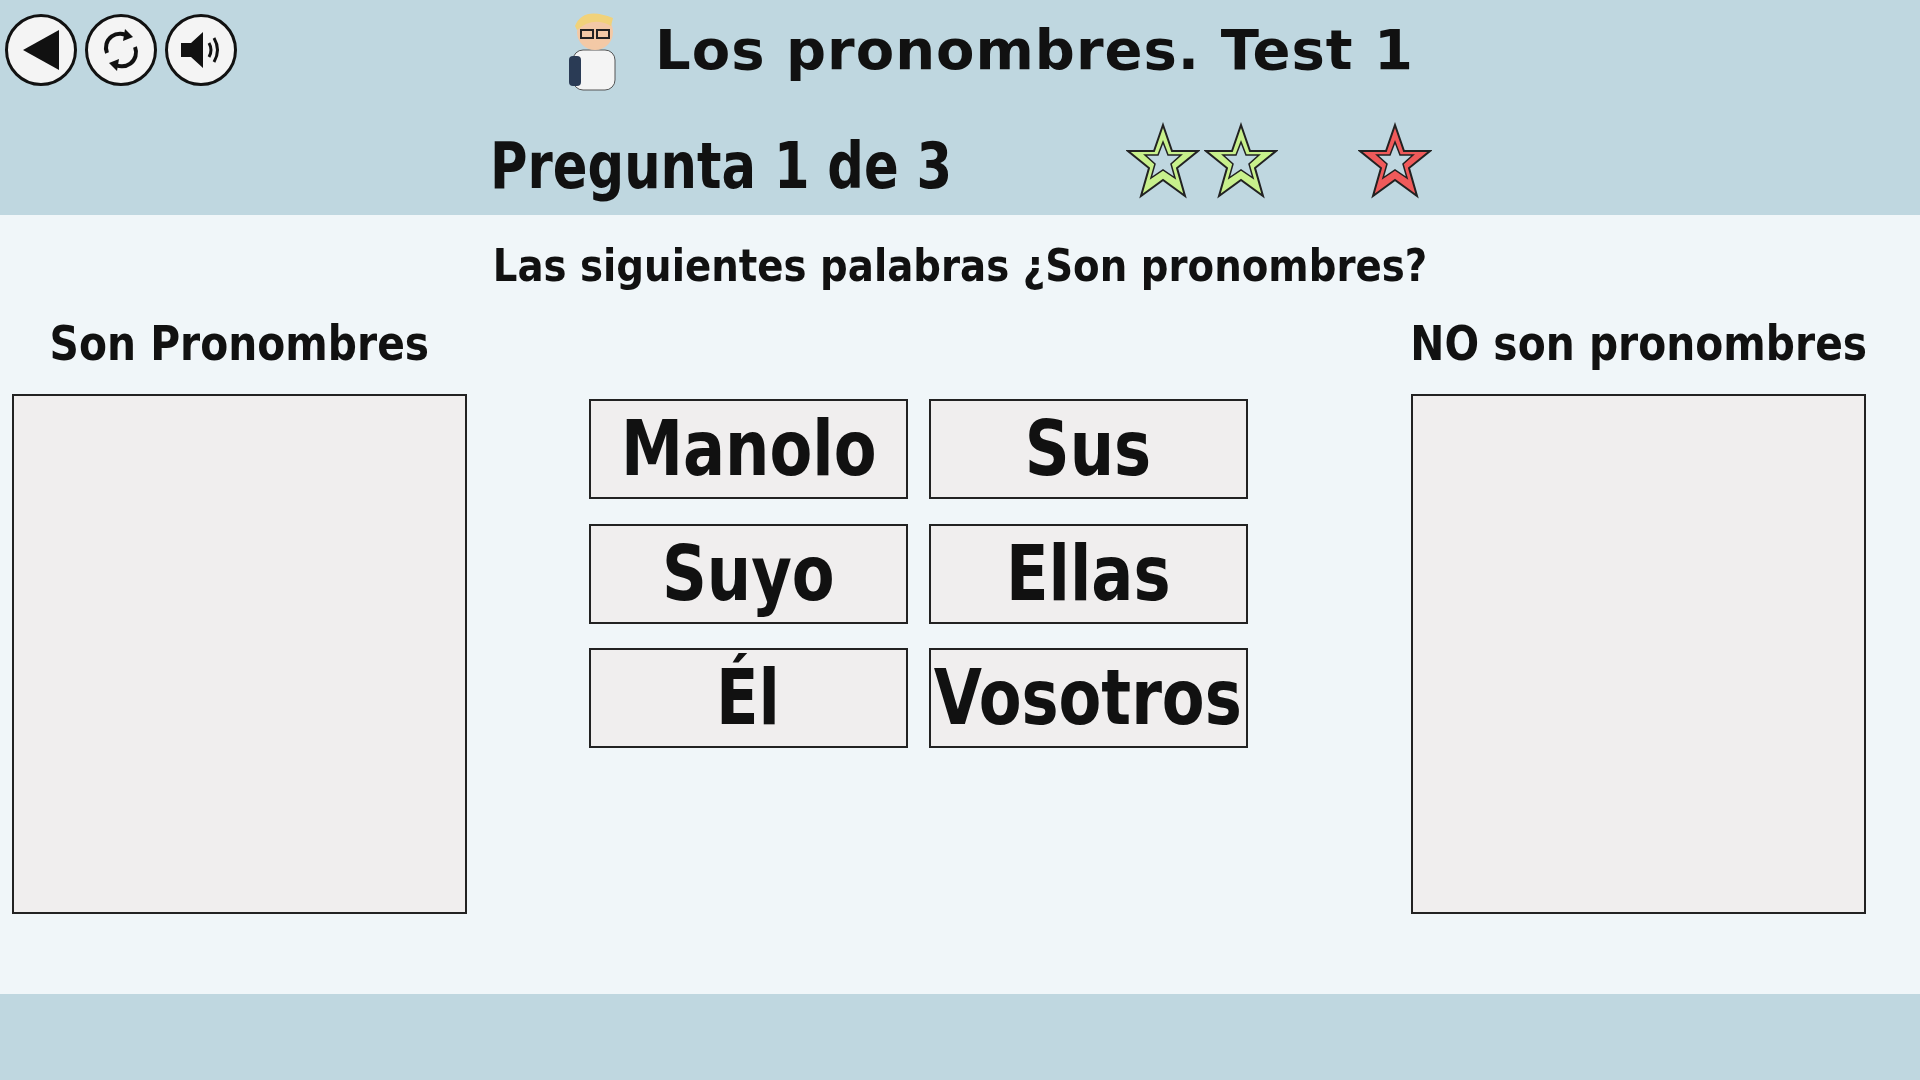  I want to click on question-text: Las siguientes palabras ¿Son pronombres?, so click(960, 266).